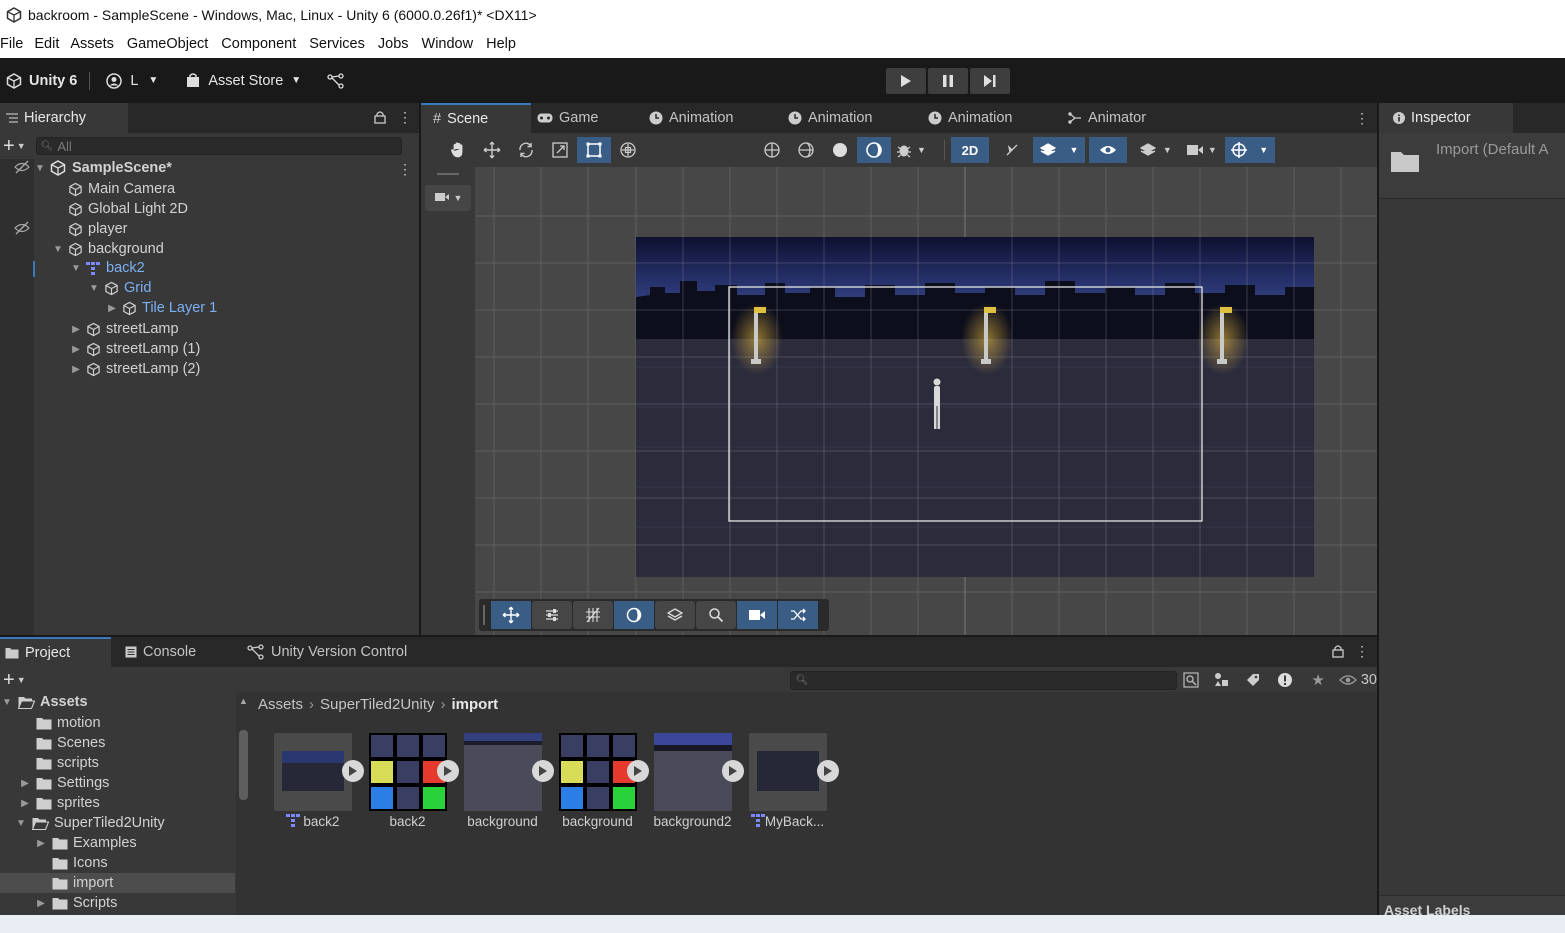 The width and height of the screenshot is (1565, 933). I want to click on hidden-packages-eye-icon, so click(1347, 680).